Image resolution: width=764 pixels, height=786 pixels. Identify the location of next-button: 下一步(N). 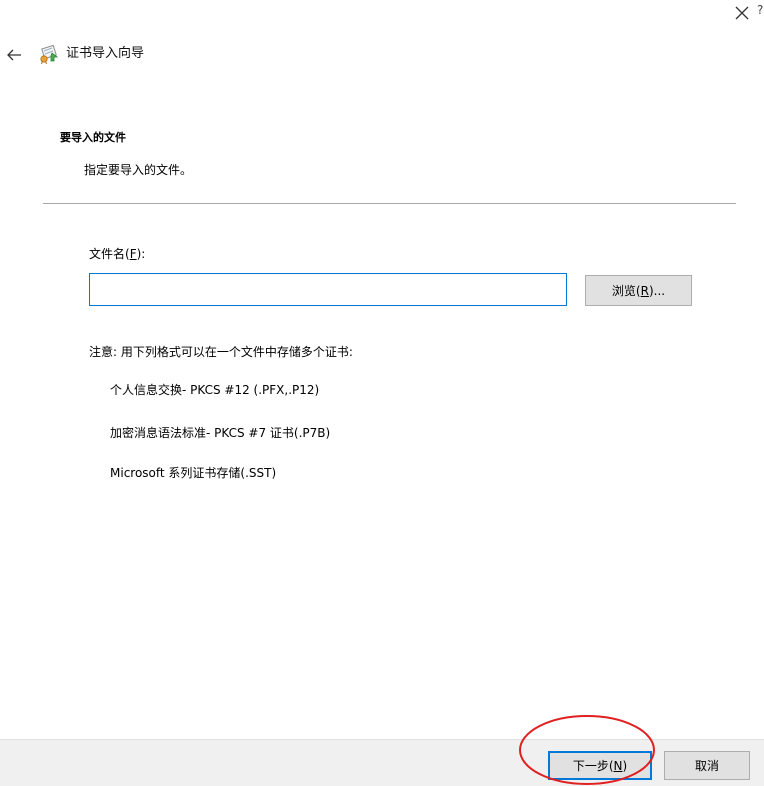
(600, 765).